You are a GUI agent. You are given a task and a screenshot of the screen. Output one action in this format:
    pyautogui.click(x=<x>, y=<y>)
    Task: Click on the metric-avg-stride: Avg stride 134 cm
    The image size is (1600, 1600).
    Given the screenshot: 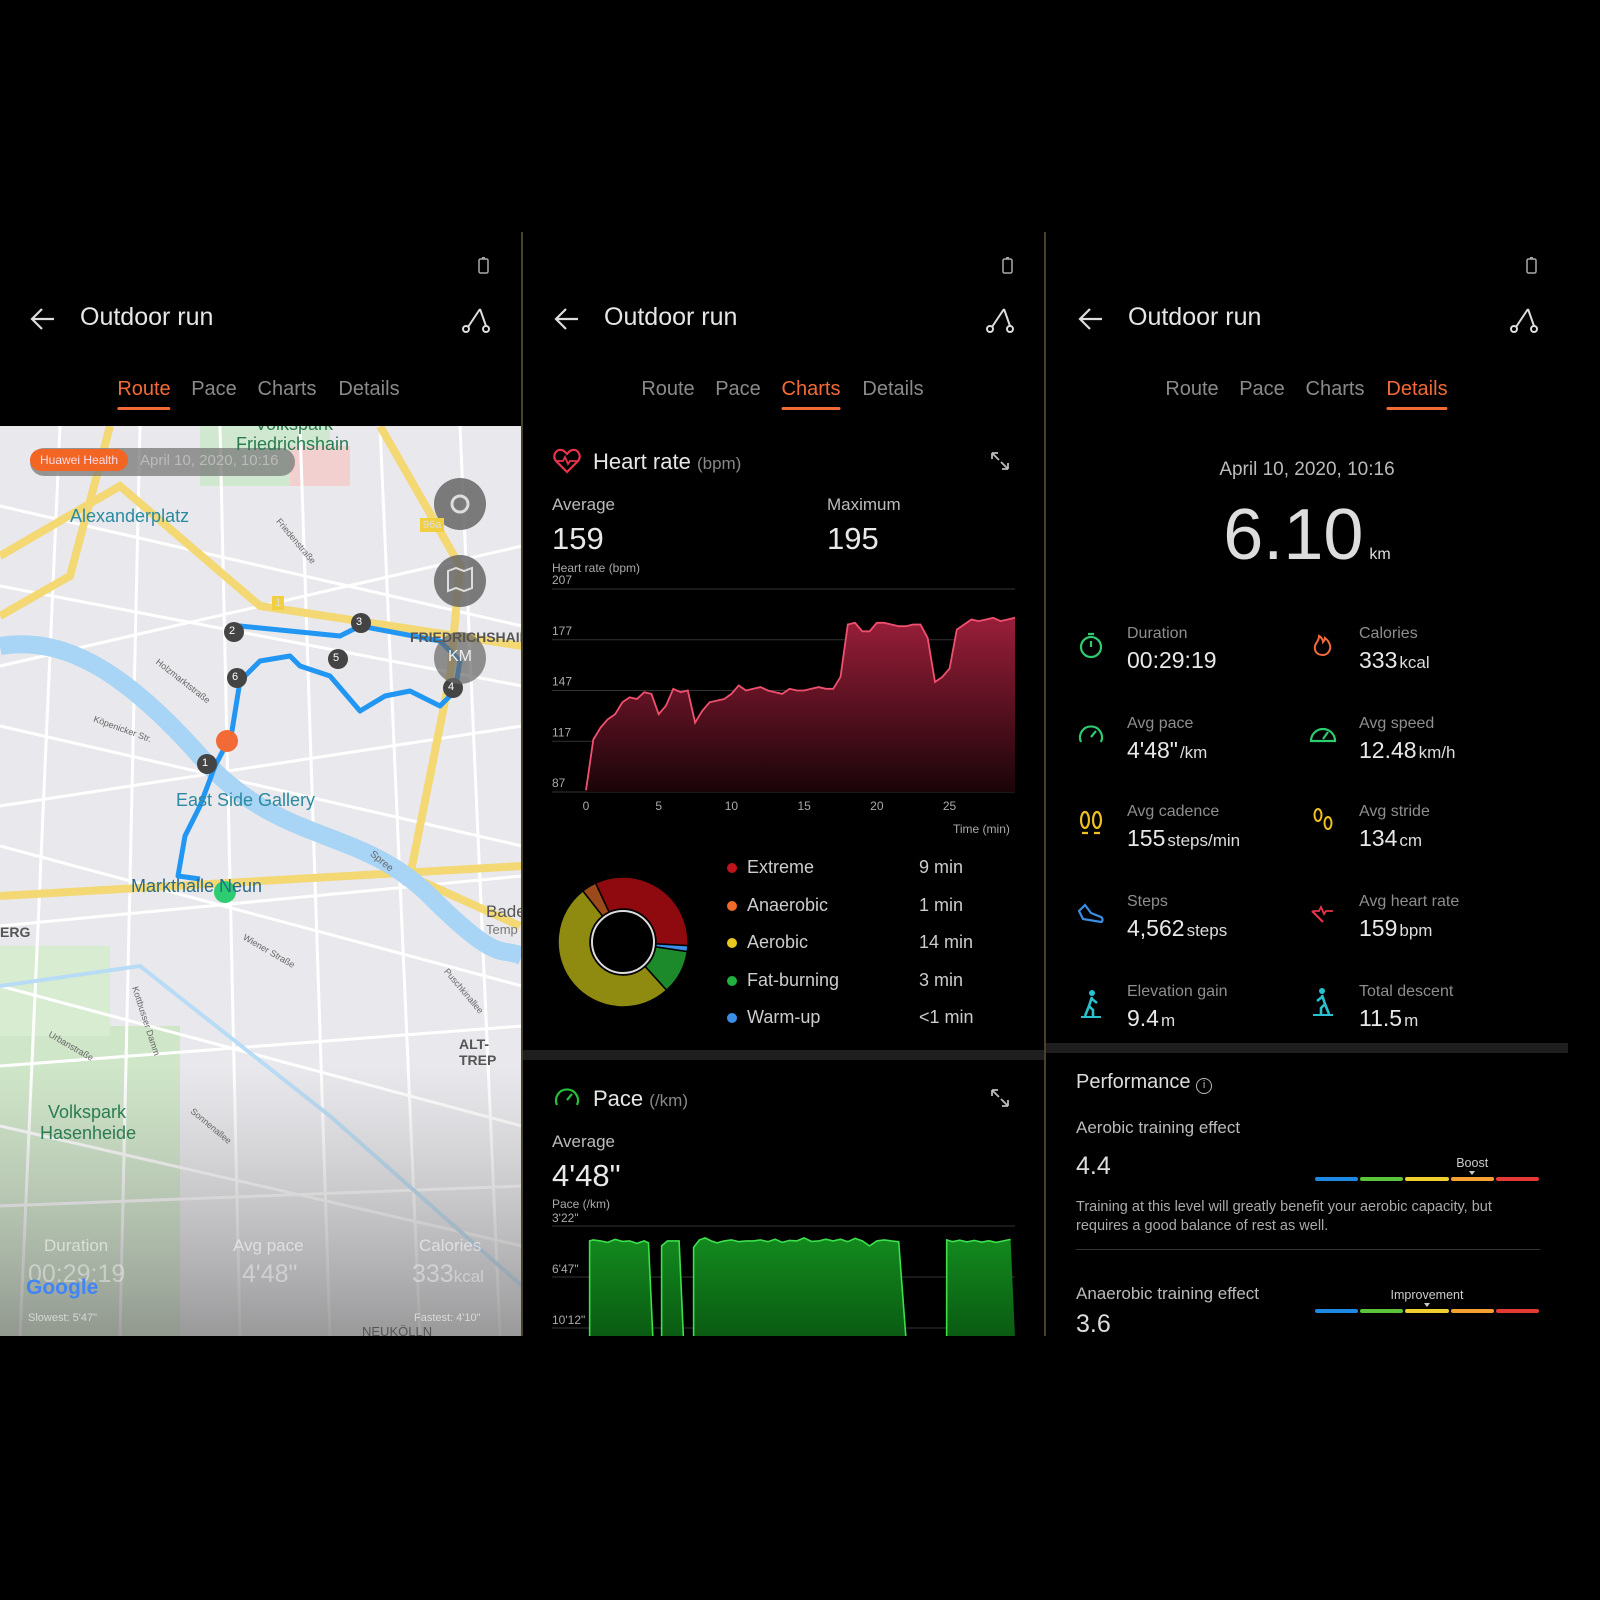 What is the action you would take?
    pyautogui.click(x=1429, y=833)
    